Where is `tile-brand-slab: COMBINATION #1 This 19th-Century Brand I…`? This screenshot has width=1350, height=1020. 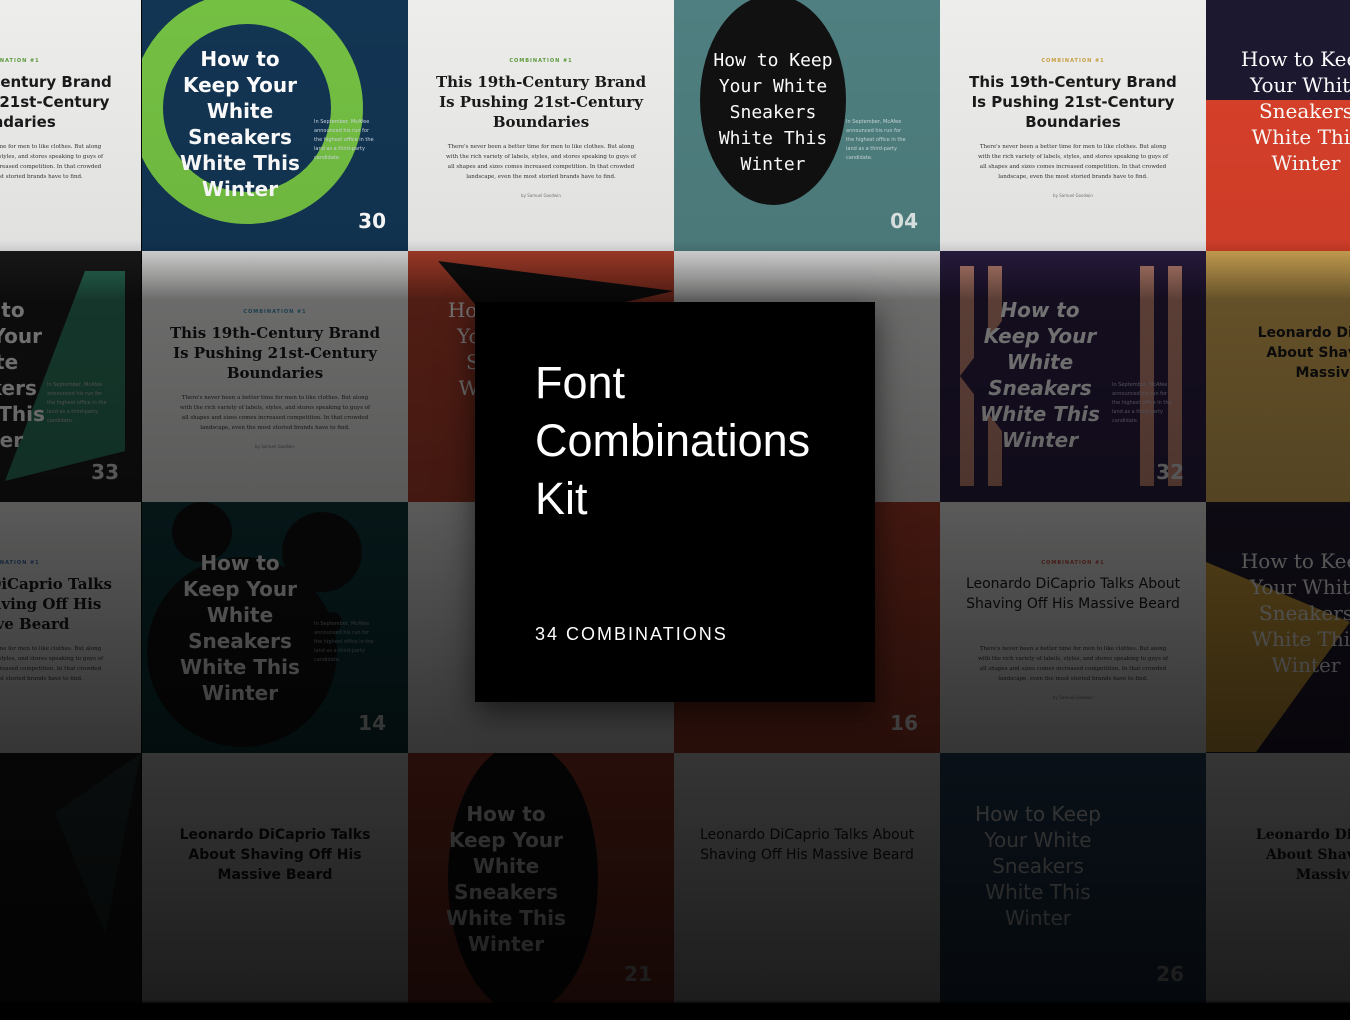
tile-brand-slab: COMBINATION #1 This 19th-Century Brand I… is located at coordinates (275, 376).